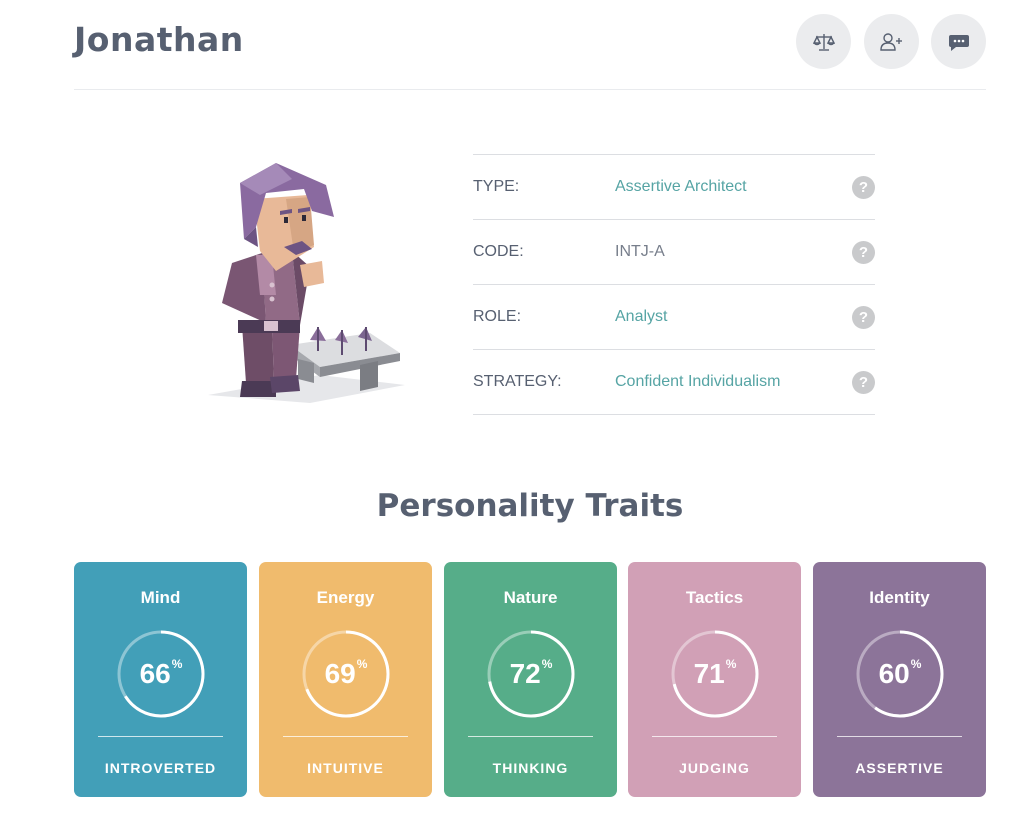 This screenshot has height=816, width=1013. I want to click on trait-side: JUDGING, so click(714, 768).